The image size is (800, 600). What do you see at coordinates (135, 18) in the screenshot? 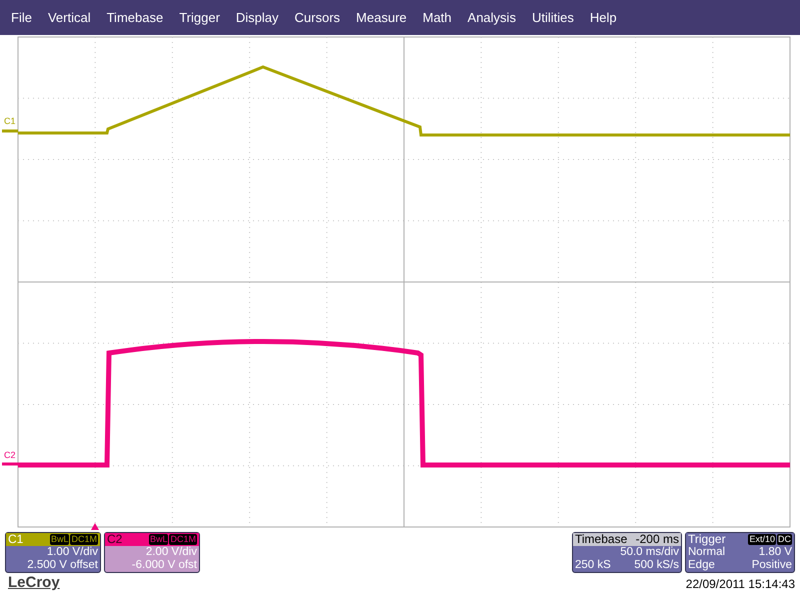
I see `menu-item: Timebase` at bounding box center [135, 18].